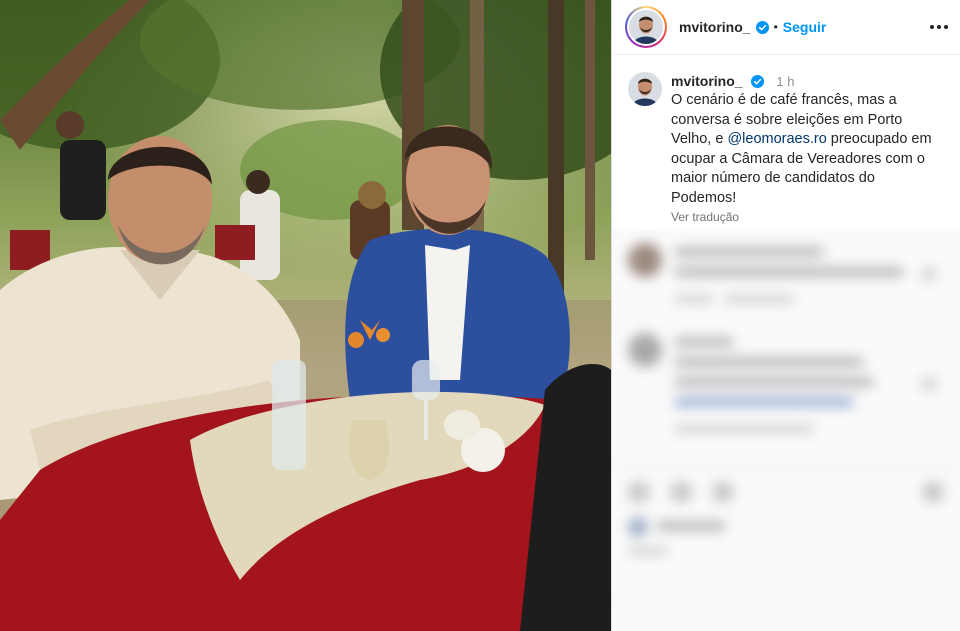 The height and width of the screenshot is (631, 960). I want to click on avatar, so click(646, 27).